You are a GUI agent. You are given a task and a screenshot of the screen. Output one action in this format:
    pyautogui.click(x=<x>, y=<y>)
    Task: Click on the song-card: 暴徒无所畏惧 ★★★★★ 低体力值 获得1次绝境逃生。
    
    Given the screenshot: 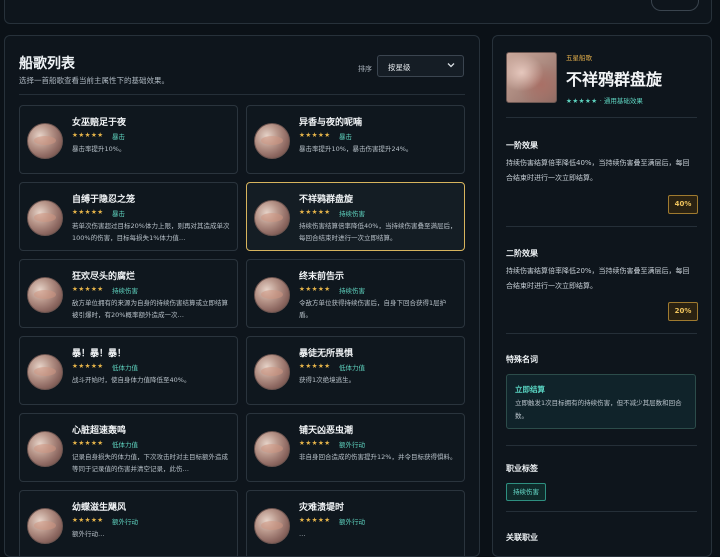 What is the action you would take?
    pyautogui.click(x=355, y=370)
    